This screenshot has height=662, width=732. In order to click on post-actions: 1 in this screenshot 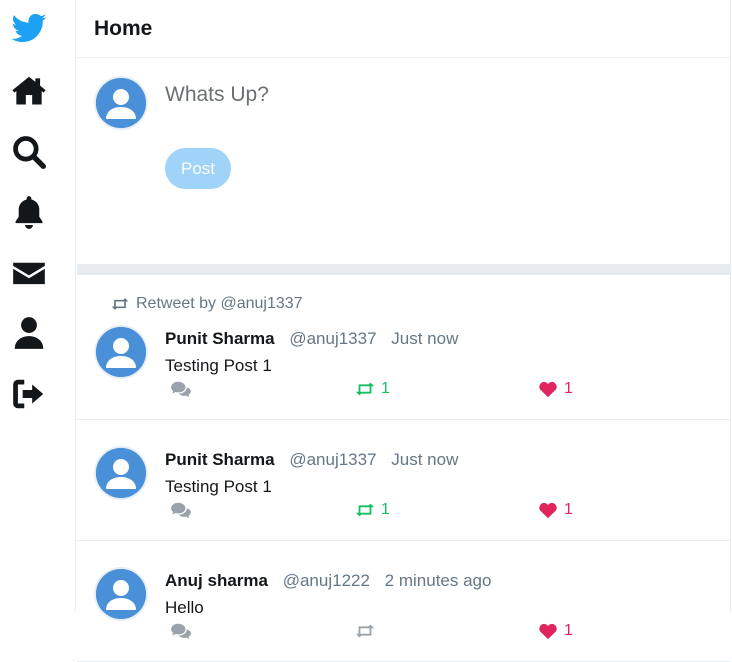, I will do `click(403, 633)`.